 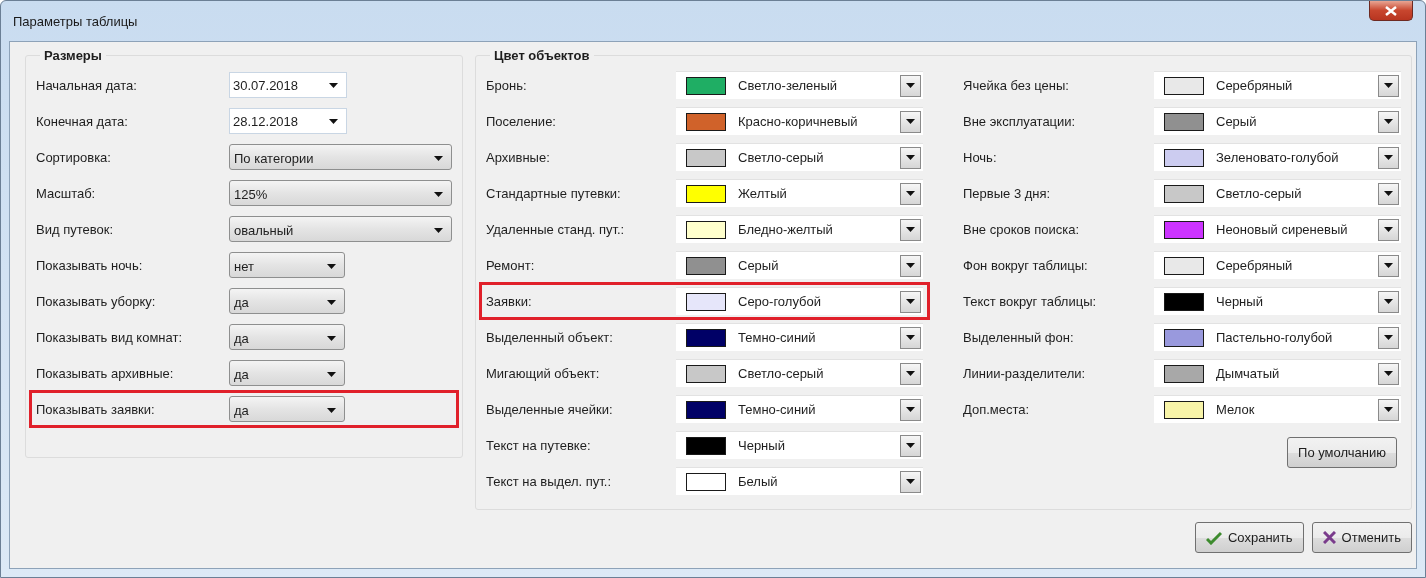 What do you see at coordinates (1016, 85) in the screenshot?
I see `field-label: Ячейка без цены:` at bounding box center [1016, 85].